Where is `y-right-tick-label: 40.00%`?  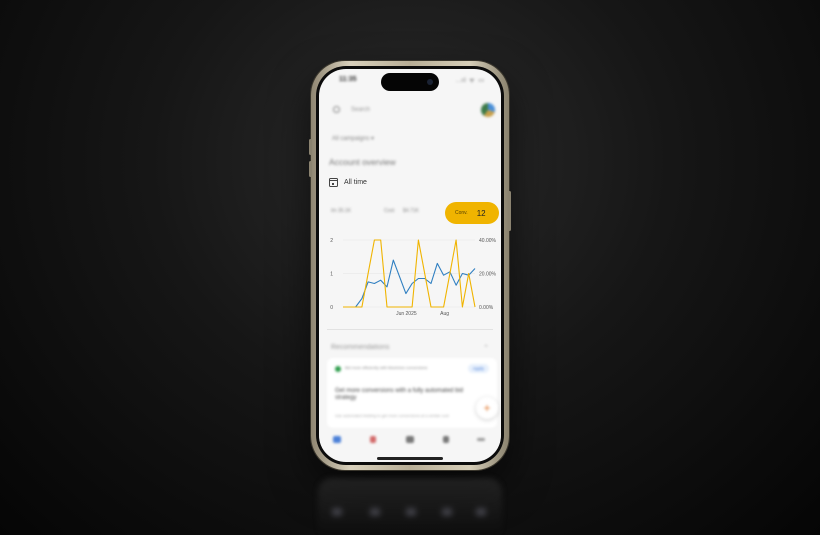 y-right-tick-label: 40.00% is located at coordinates (488, 241).